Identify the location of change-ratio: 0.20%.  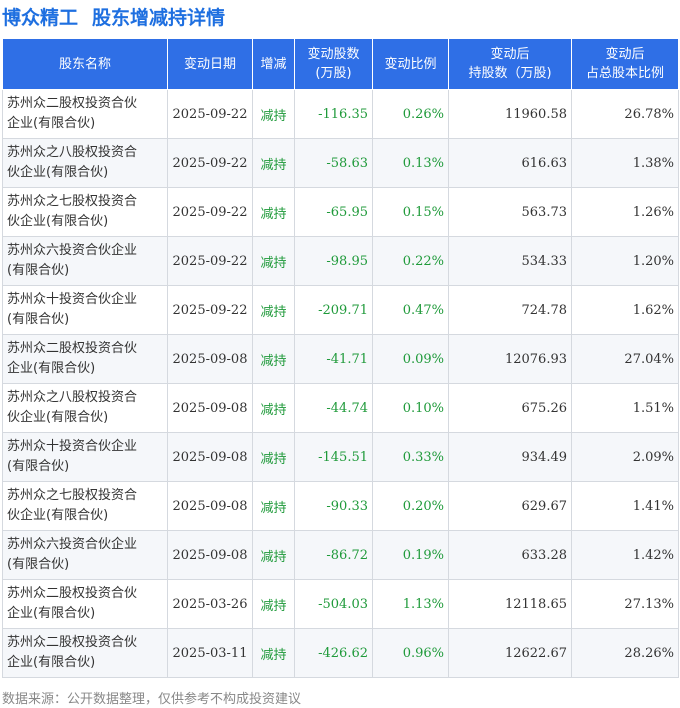
(410, 506).